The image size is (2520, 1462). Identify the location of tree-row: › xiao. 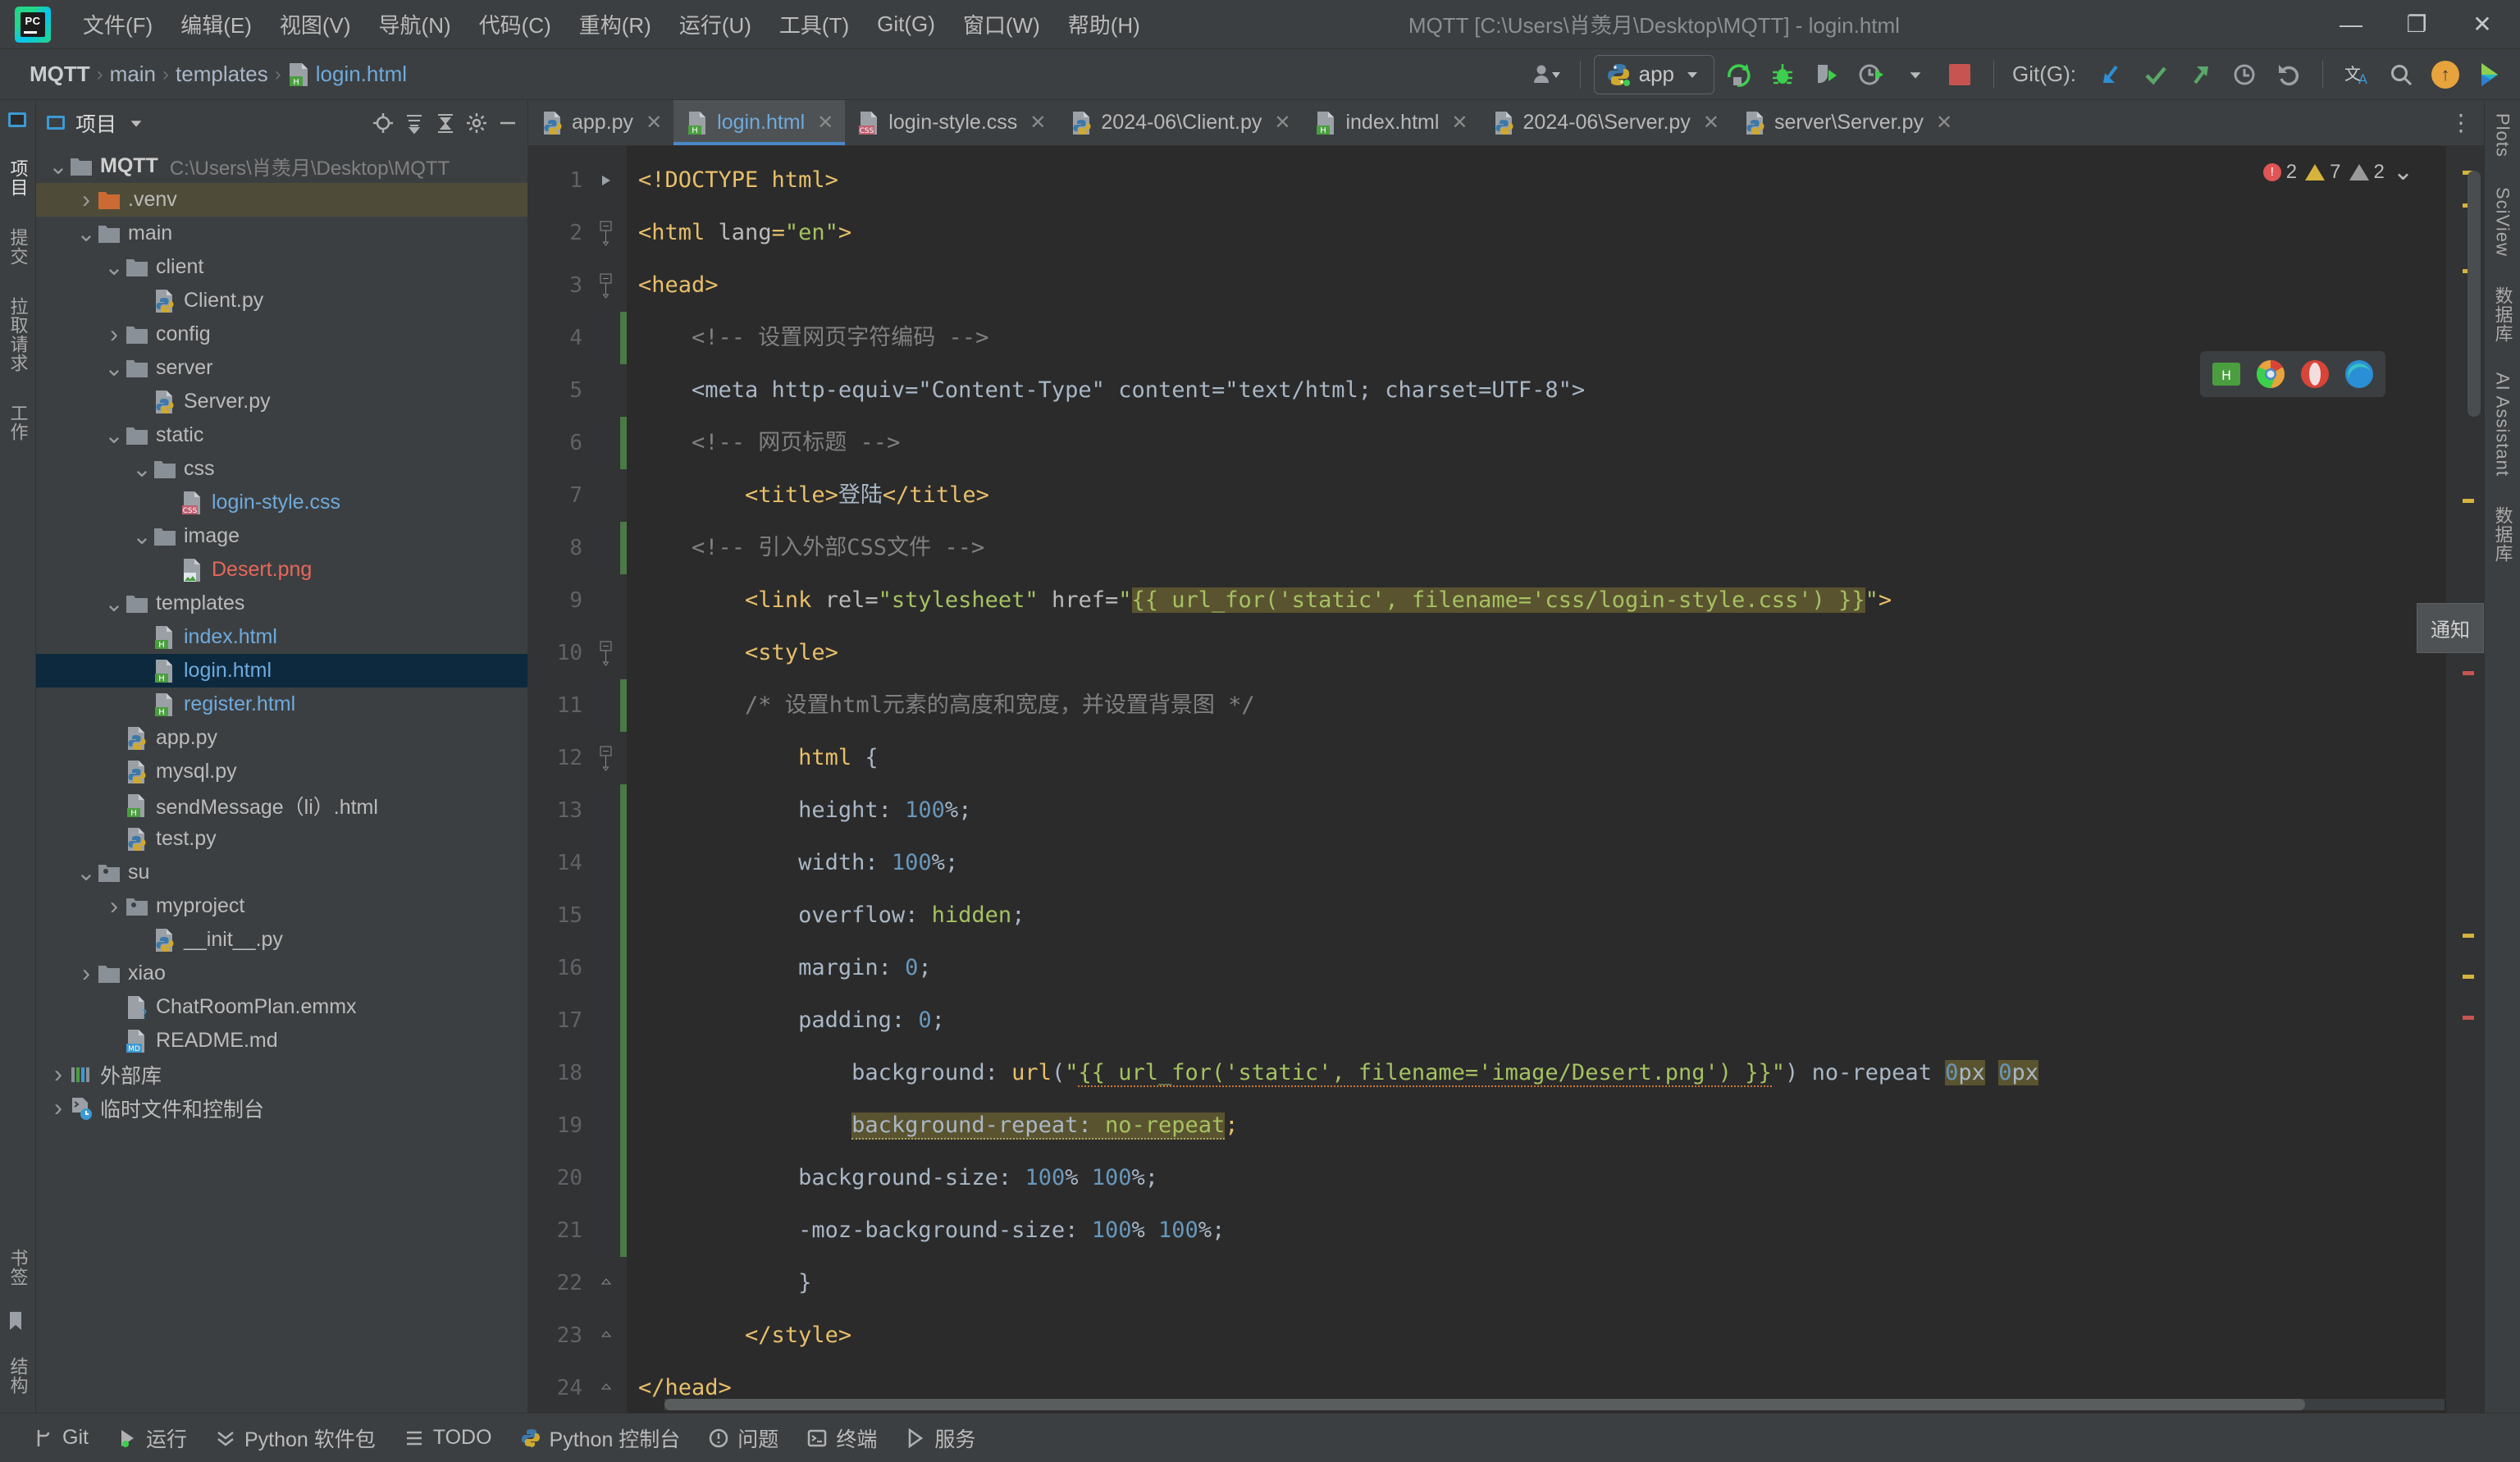
(281, 973).